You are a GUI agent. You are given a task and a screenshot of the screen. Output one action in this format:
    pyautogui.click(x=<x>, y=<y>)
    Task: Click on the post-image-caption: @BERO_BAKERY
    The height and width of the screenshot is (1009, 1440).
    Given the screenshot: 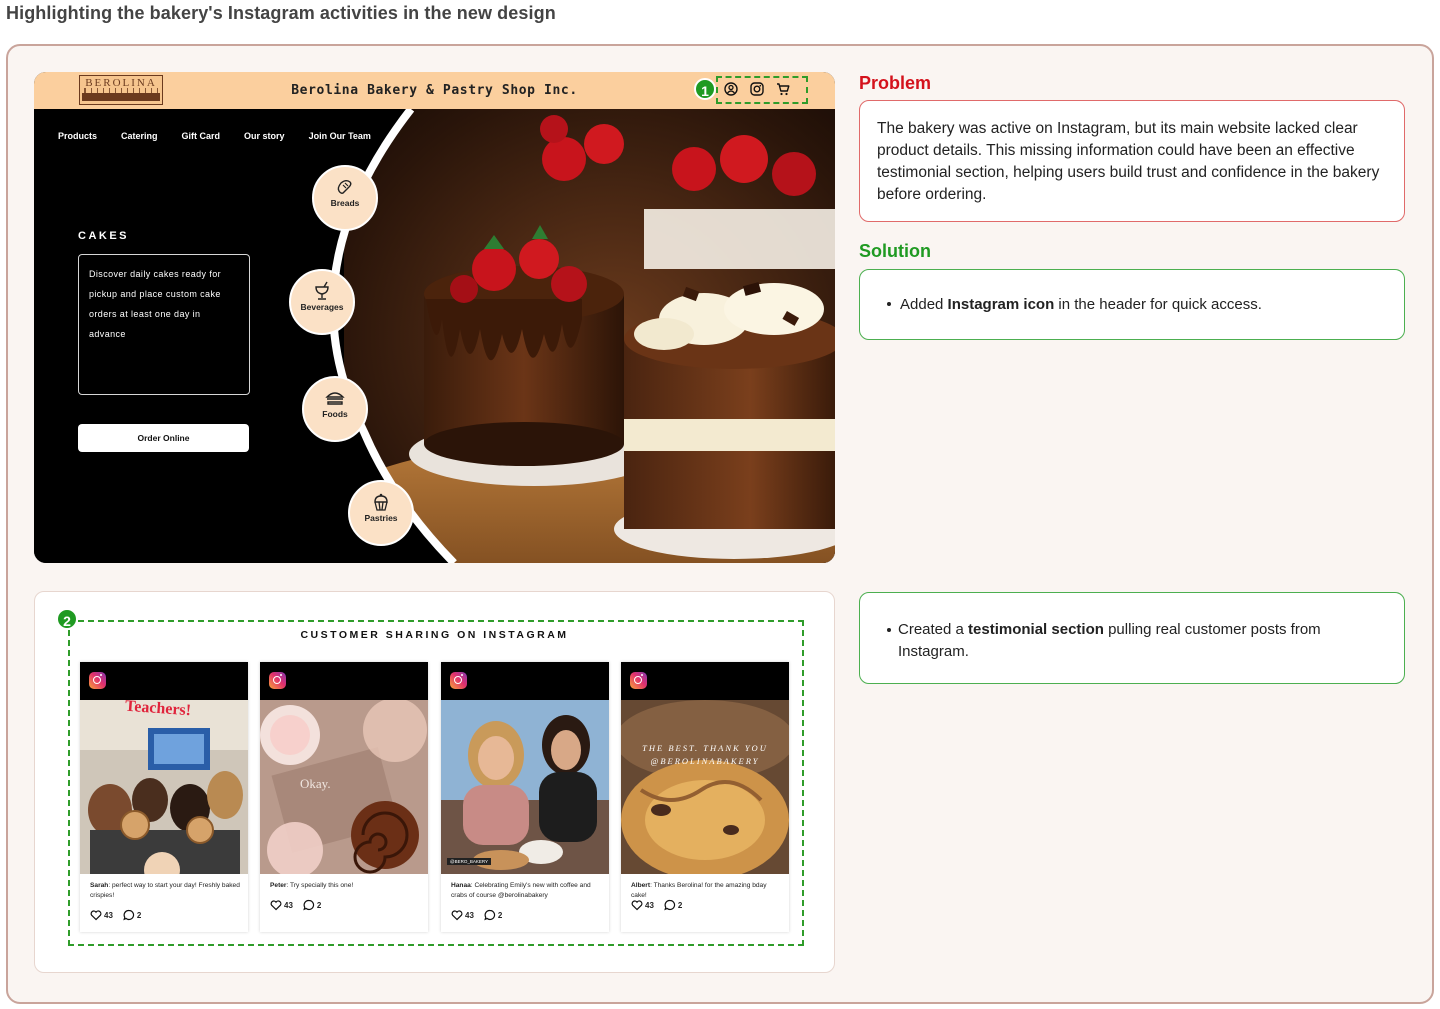 What is the action you would take?
    pyautogui.click(x=469, y=861)
    